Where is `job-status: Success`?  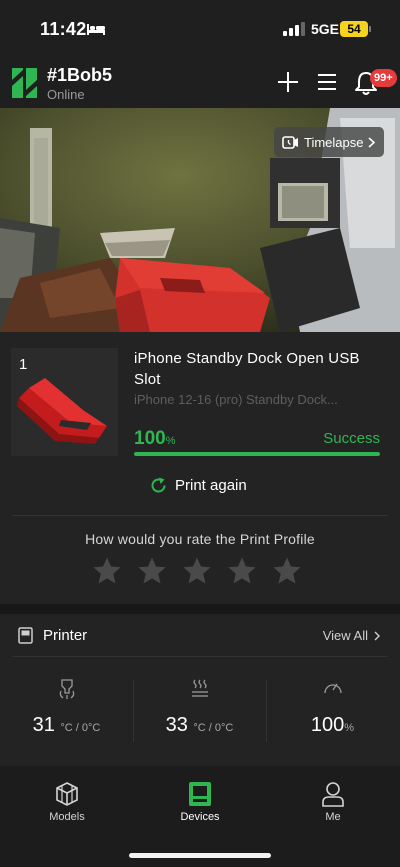 job-status: Success is located at coordinates (351, 438).